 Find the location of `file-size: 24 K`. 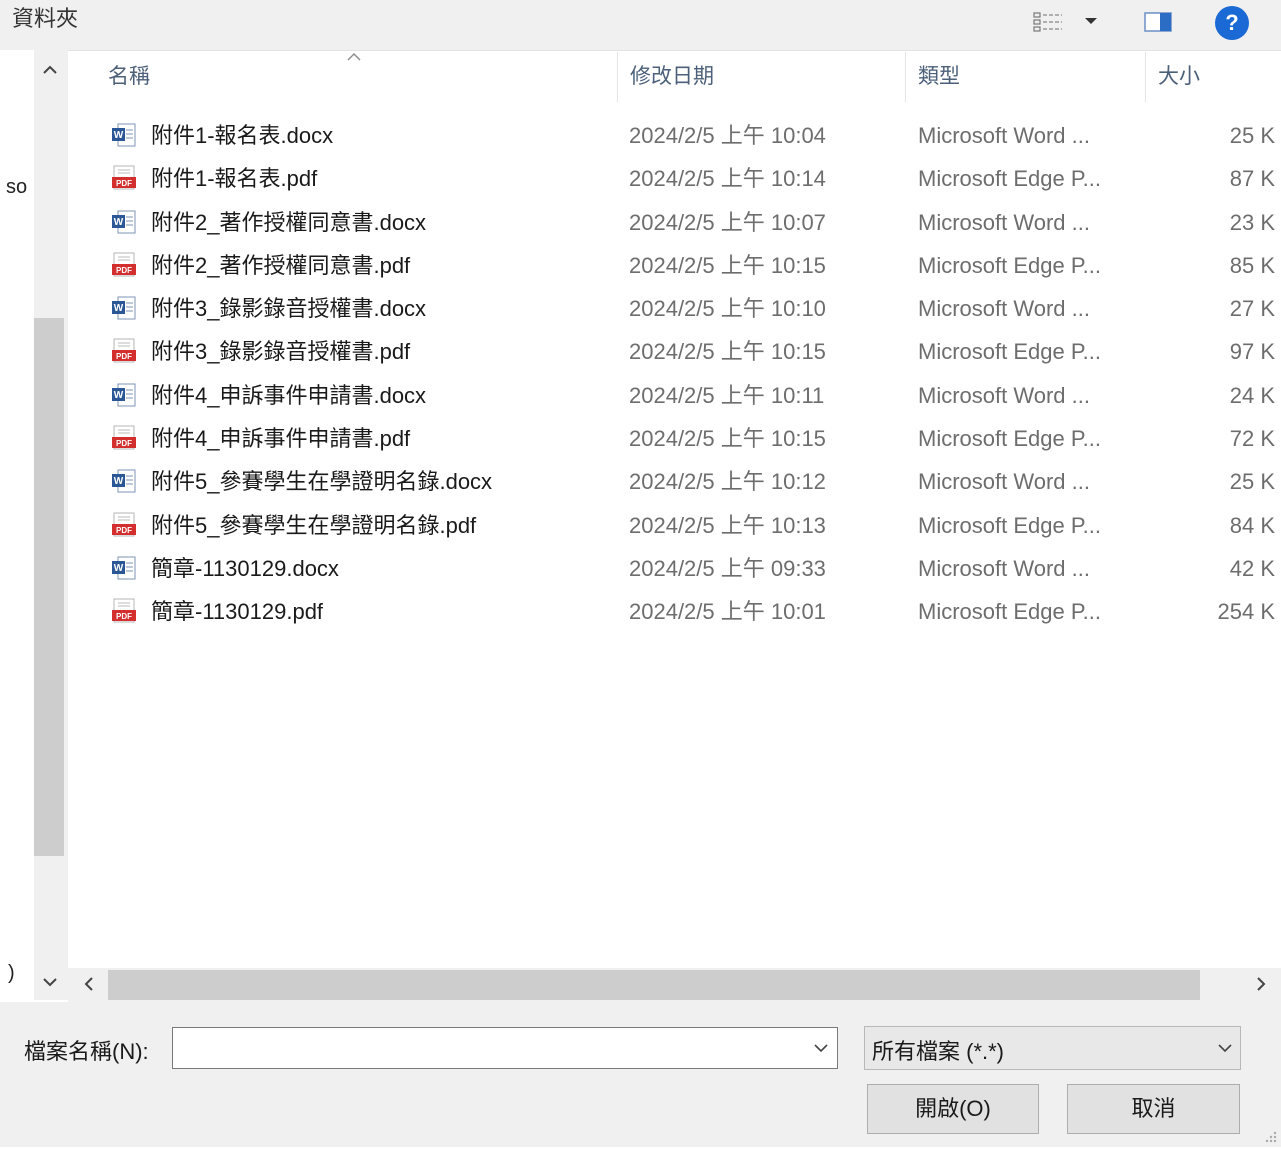

file-size: 24 K is located at coordinates (1252, 395).